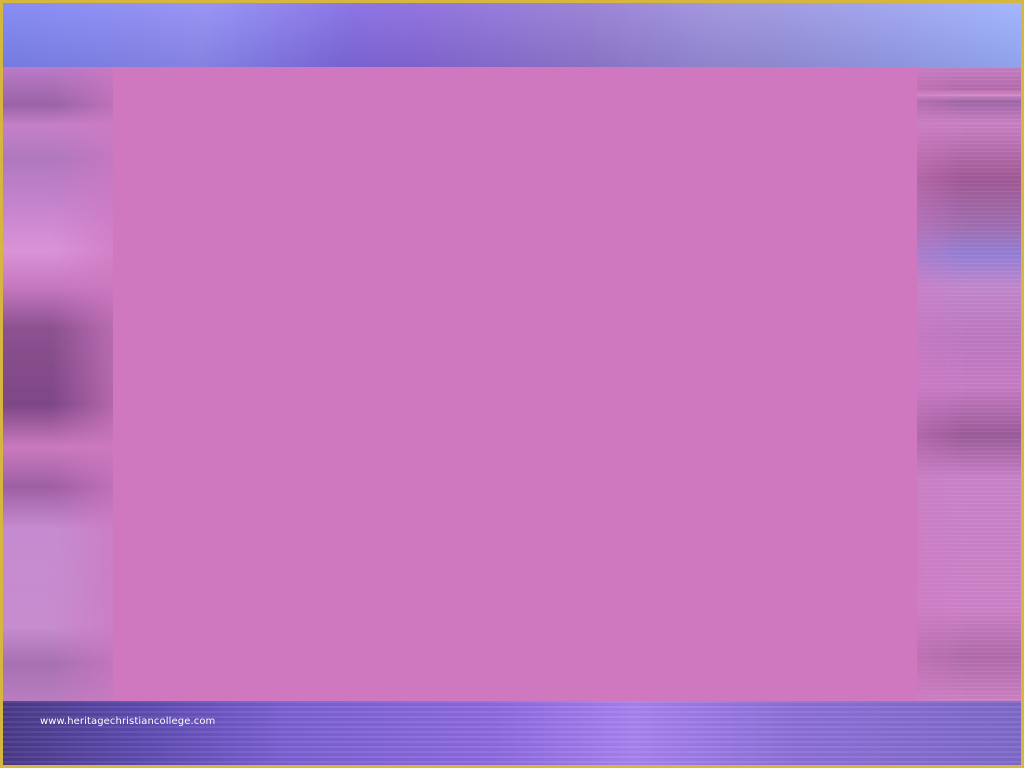 Image resolution: width=1024 pixels, height=768 pixels. What do you see at coordinates (512, 35) in the screenshot?
I see `top-decorative-band` at bounding box center [512, 35].